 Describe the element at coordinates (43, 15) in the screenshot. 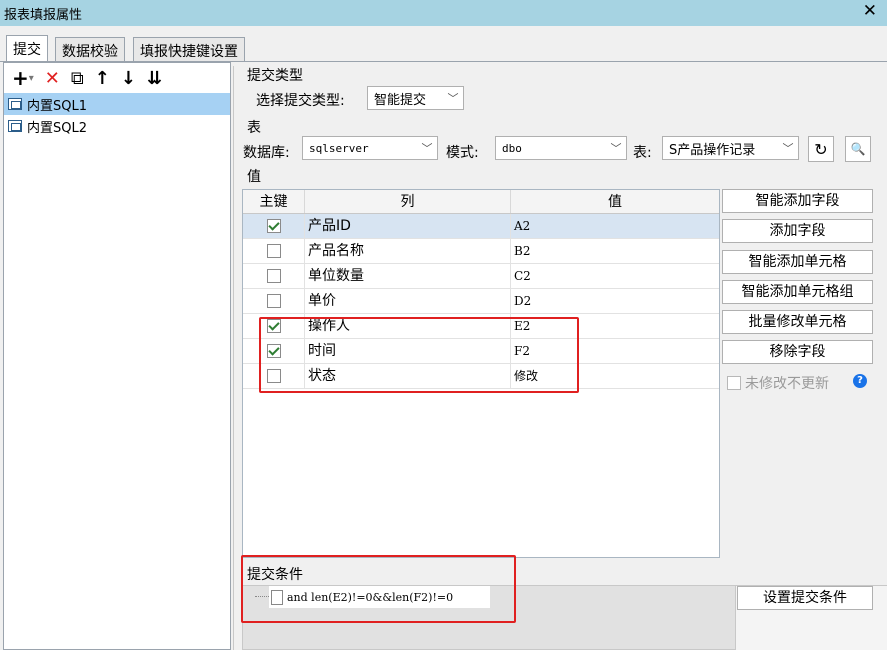

I see `window-title: 报表填报属性` at that location.